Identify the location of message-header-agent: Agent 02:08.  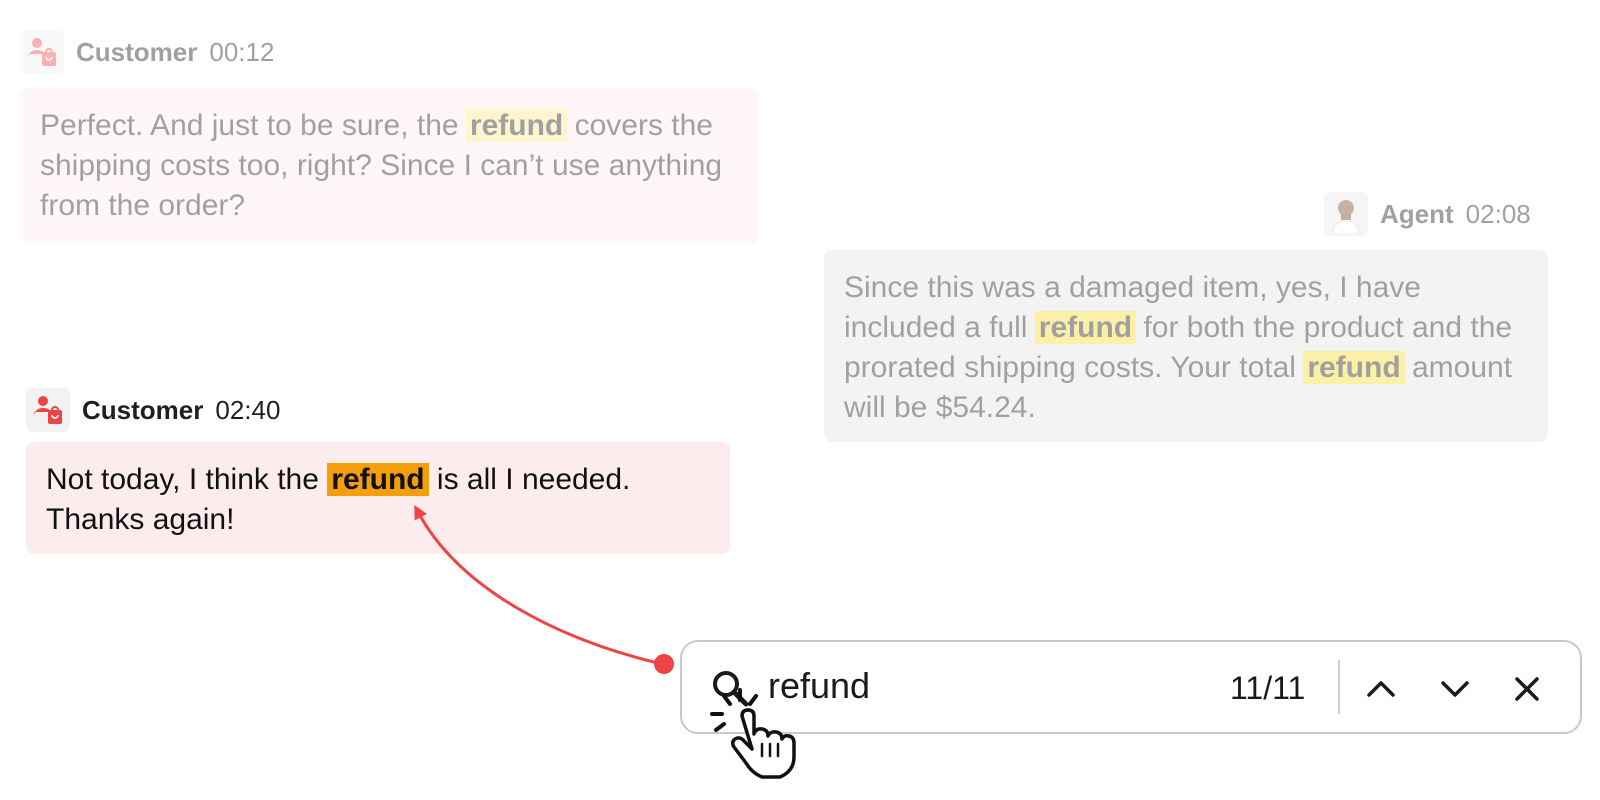
(1427, 214).